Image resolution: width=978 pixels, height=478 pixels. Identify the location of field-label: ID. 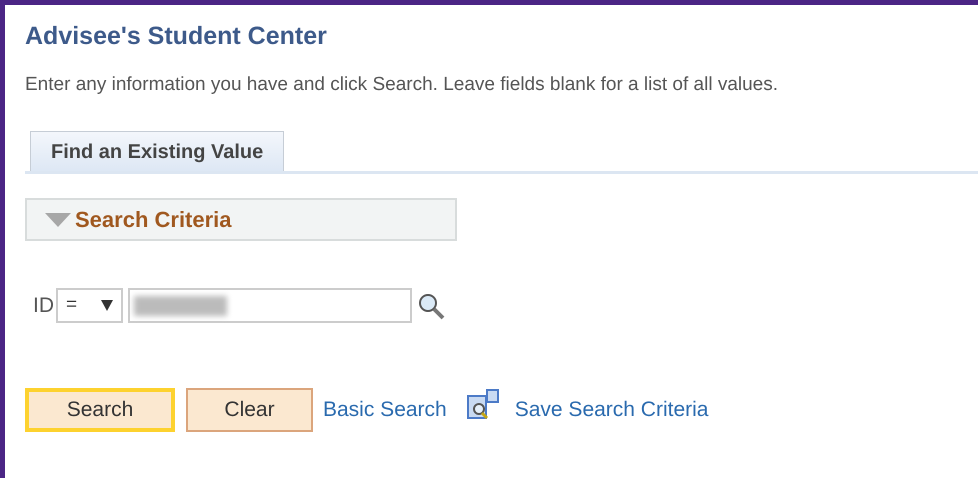
(43, 305).